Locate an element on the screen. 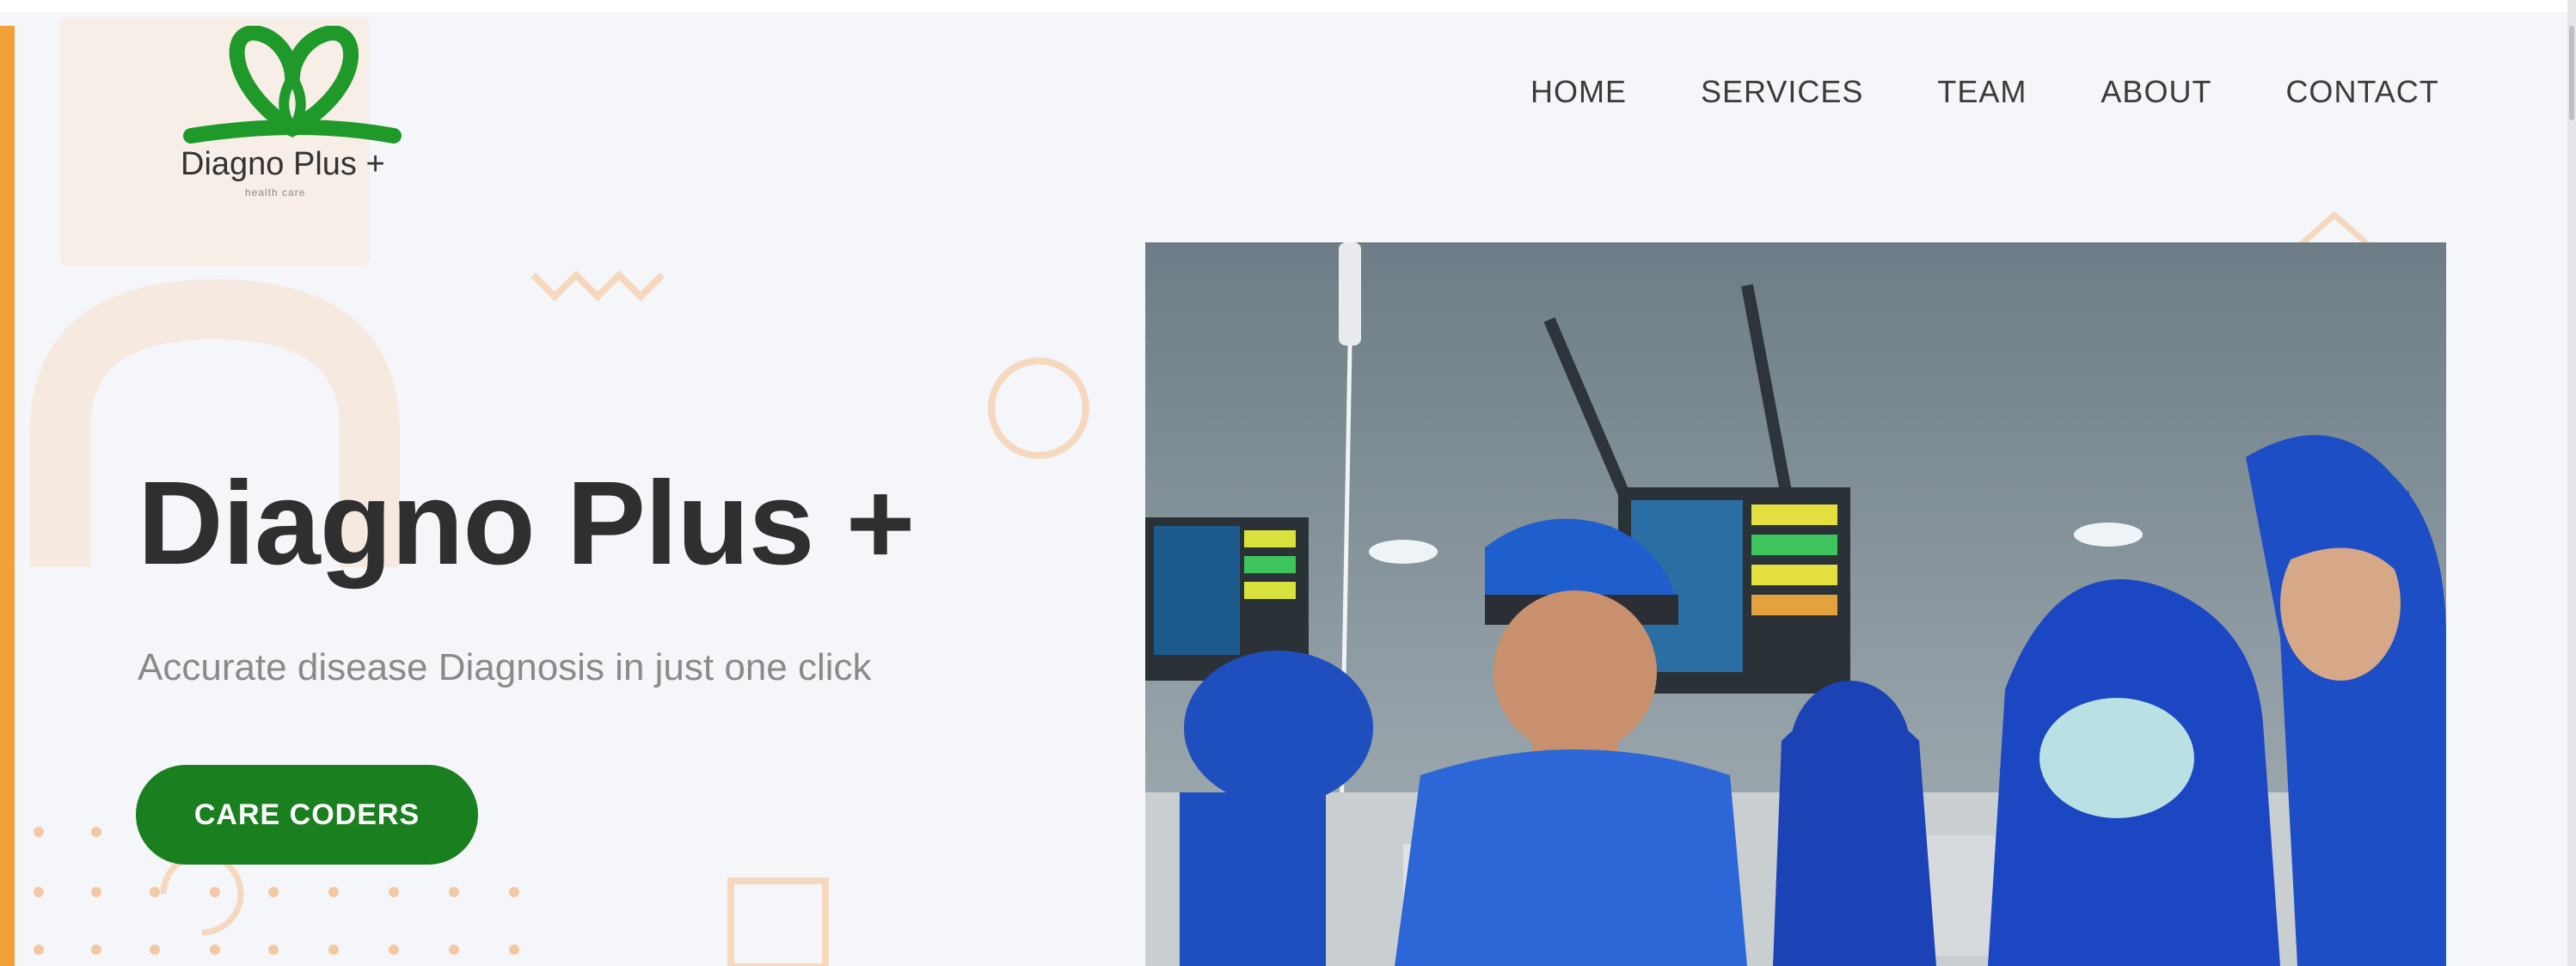 The width and height of the screenshot is (2576, 966). brand-tagline: health care is located at coordinates (275, 192).